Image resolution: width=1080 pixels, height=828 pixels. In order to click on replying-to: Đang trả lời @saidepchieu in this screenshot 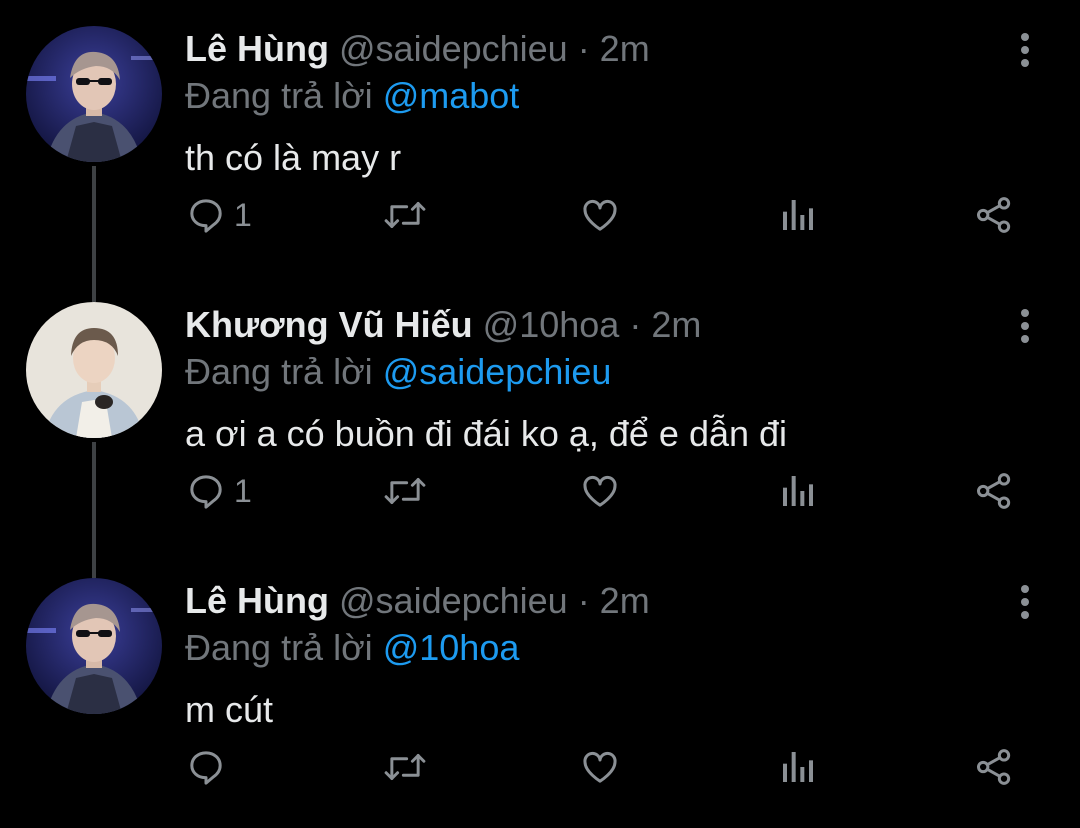, I will do `click(398, 372)`.